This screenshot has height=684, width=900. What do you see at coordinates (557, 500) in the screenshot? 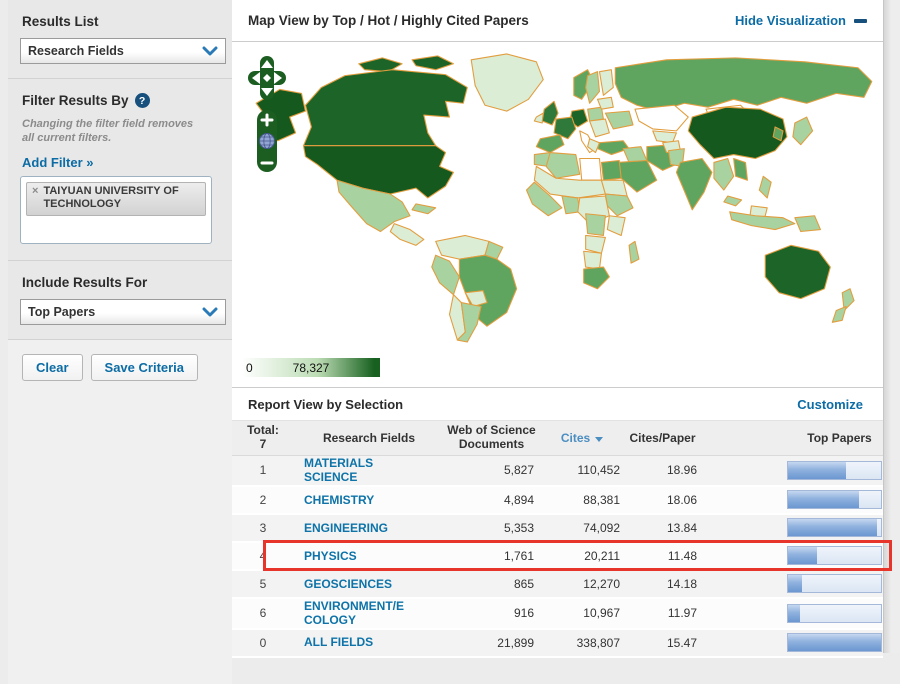
I see `table-row: 2 CHEMISTRY 4,894 88,381 18.06` at bounding box center [557, 500].